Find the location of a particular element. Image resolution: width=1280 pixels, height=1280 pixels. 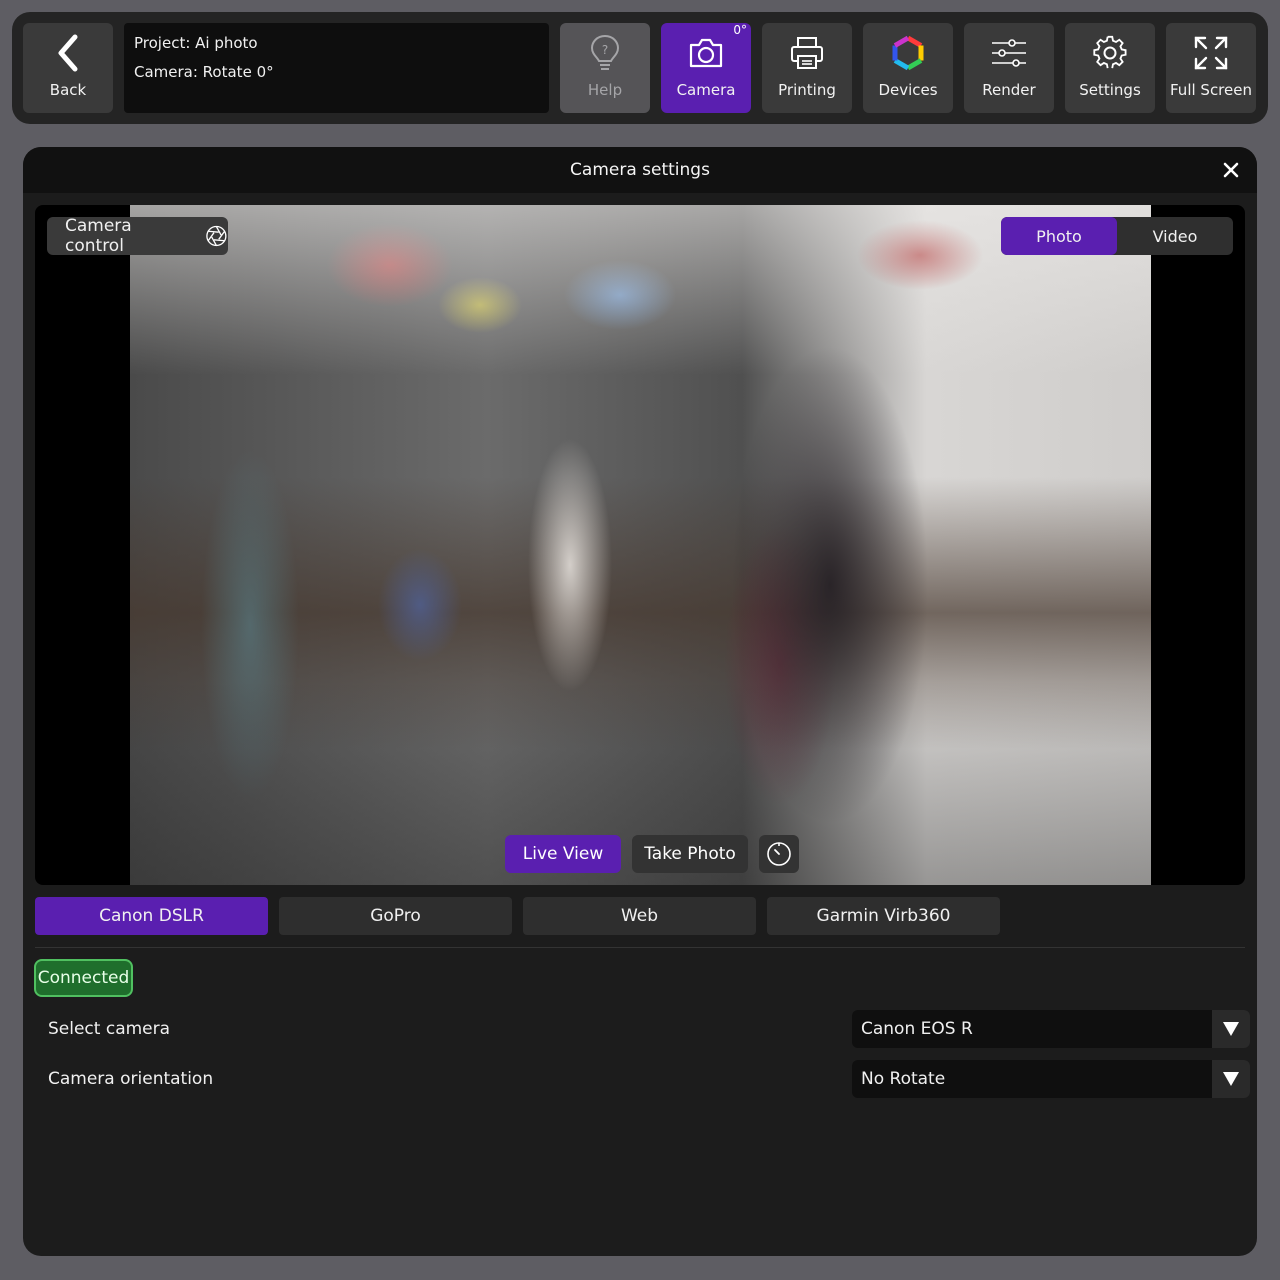

close-button is located at coordinates (1231, 170).